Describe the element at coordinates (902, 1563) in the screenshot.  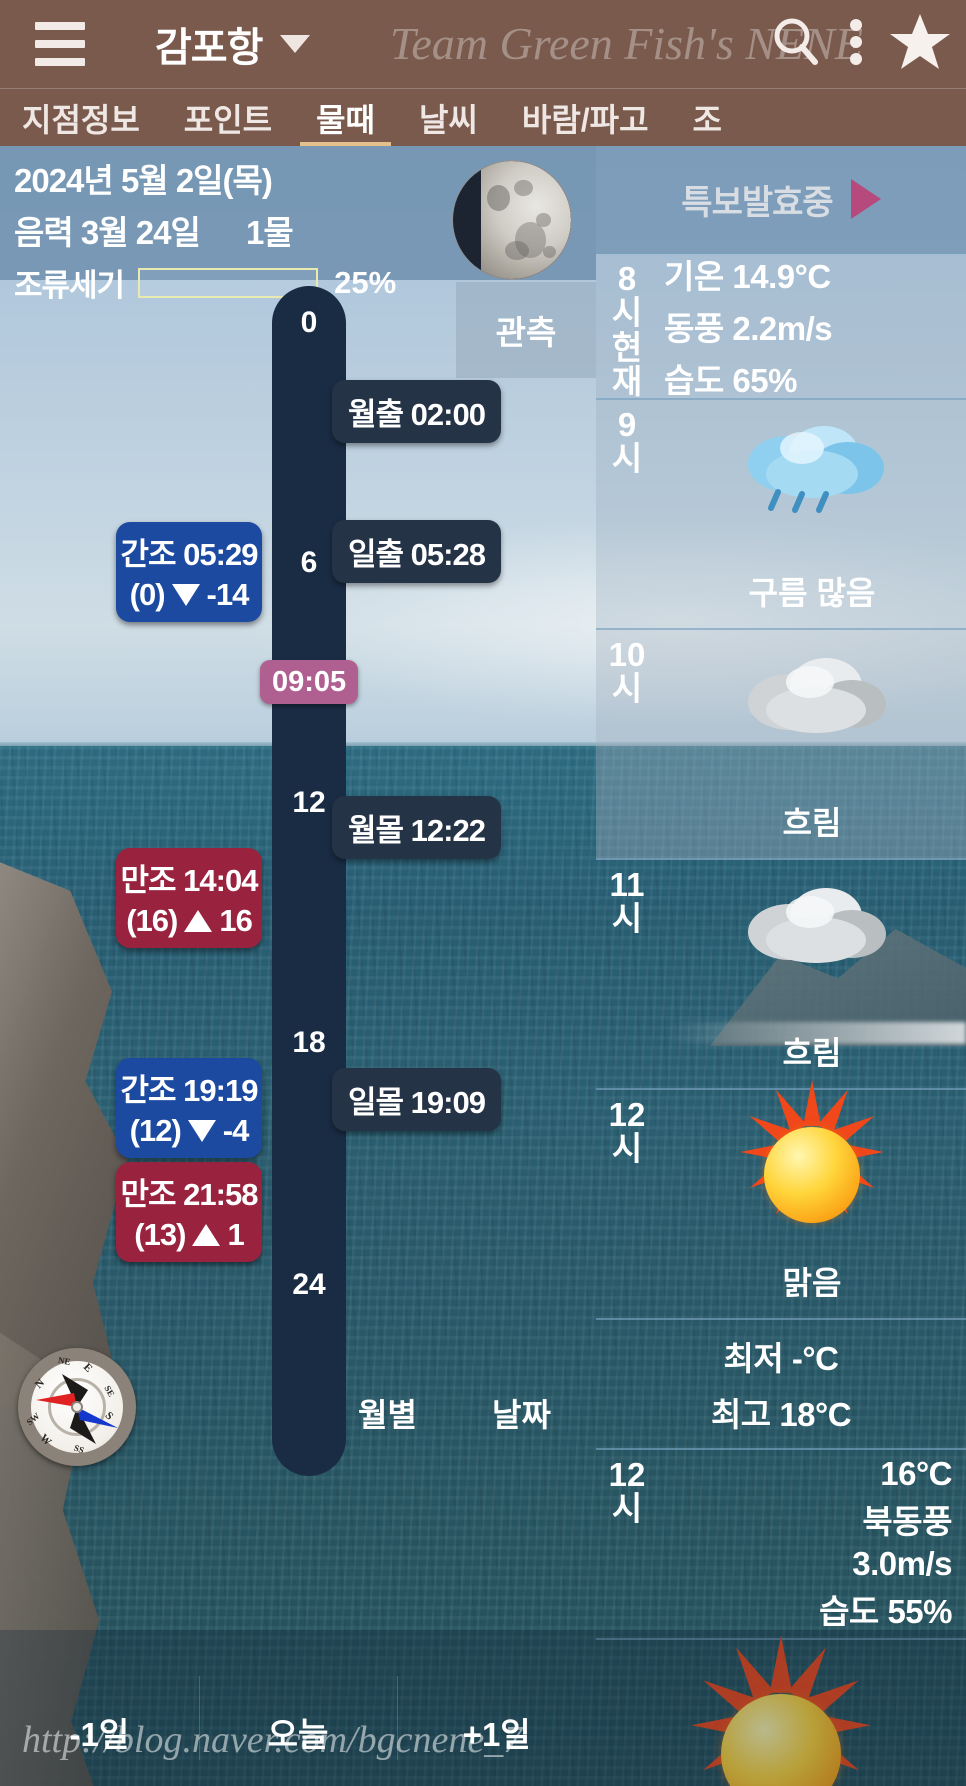
I see `detail-wind-speed: 3.0m/s` at that location.